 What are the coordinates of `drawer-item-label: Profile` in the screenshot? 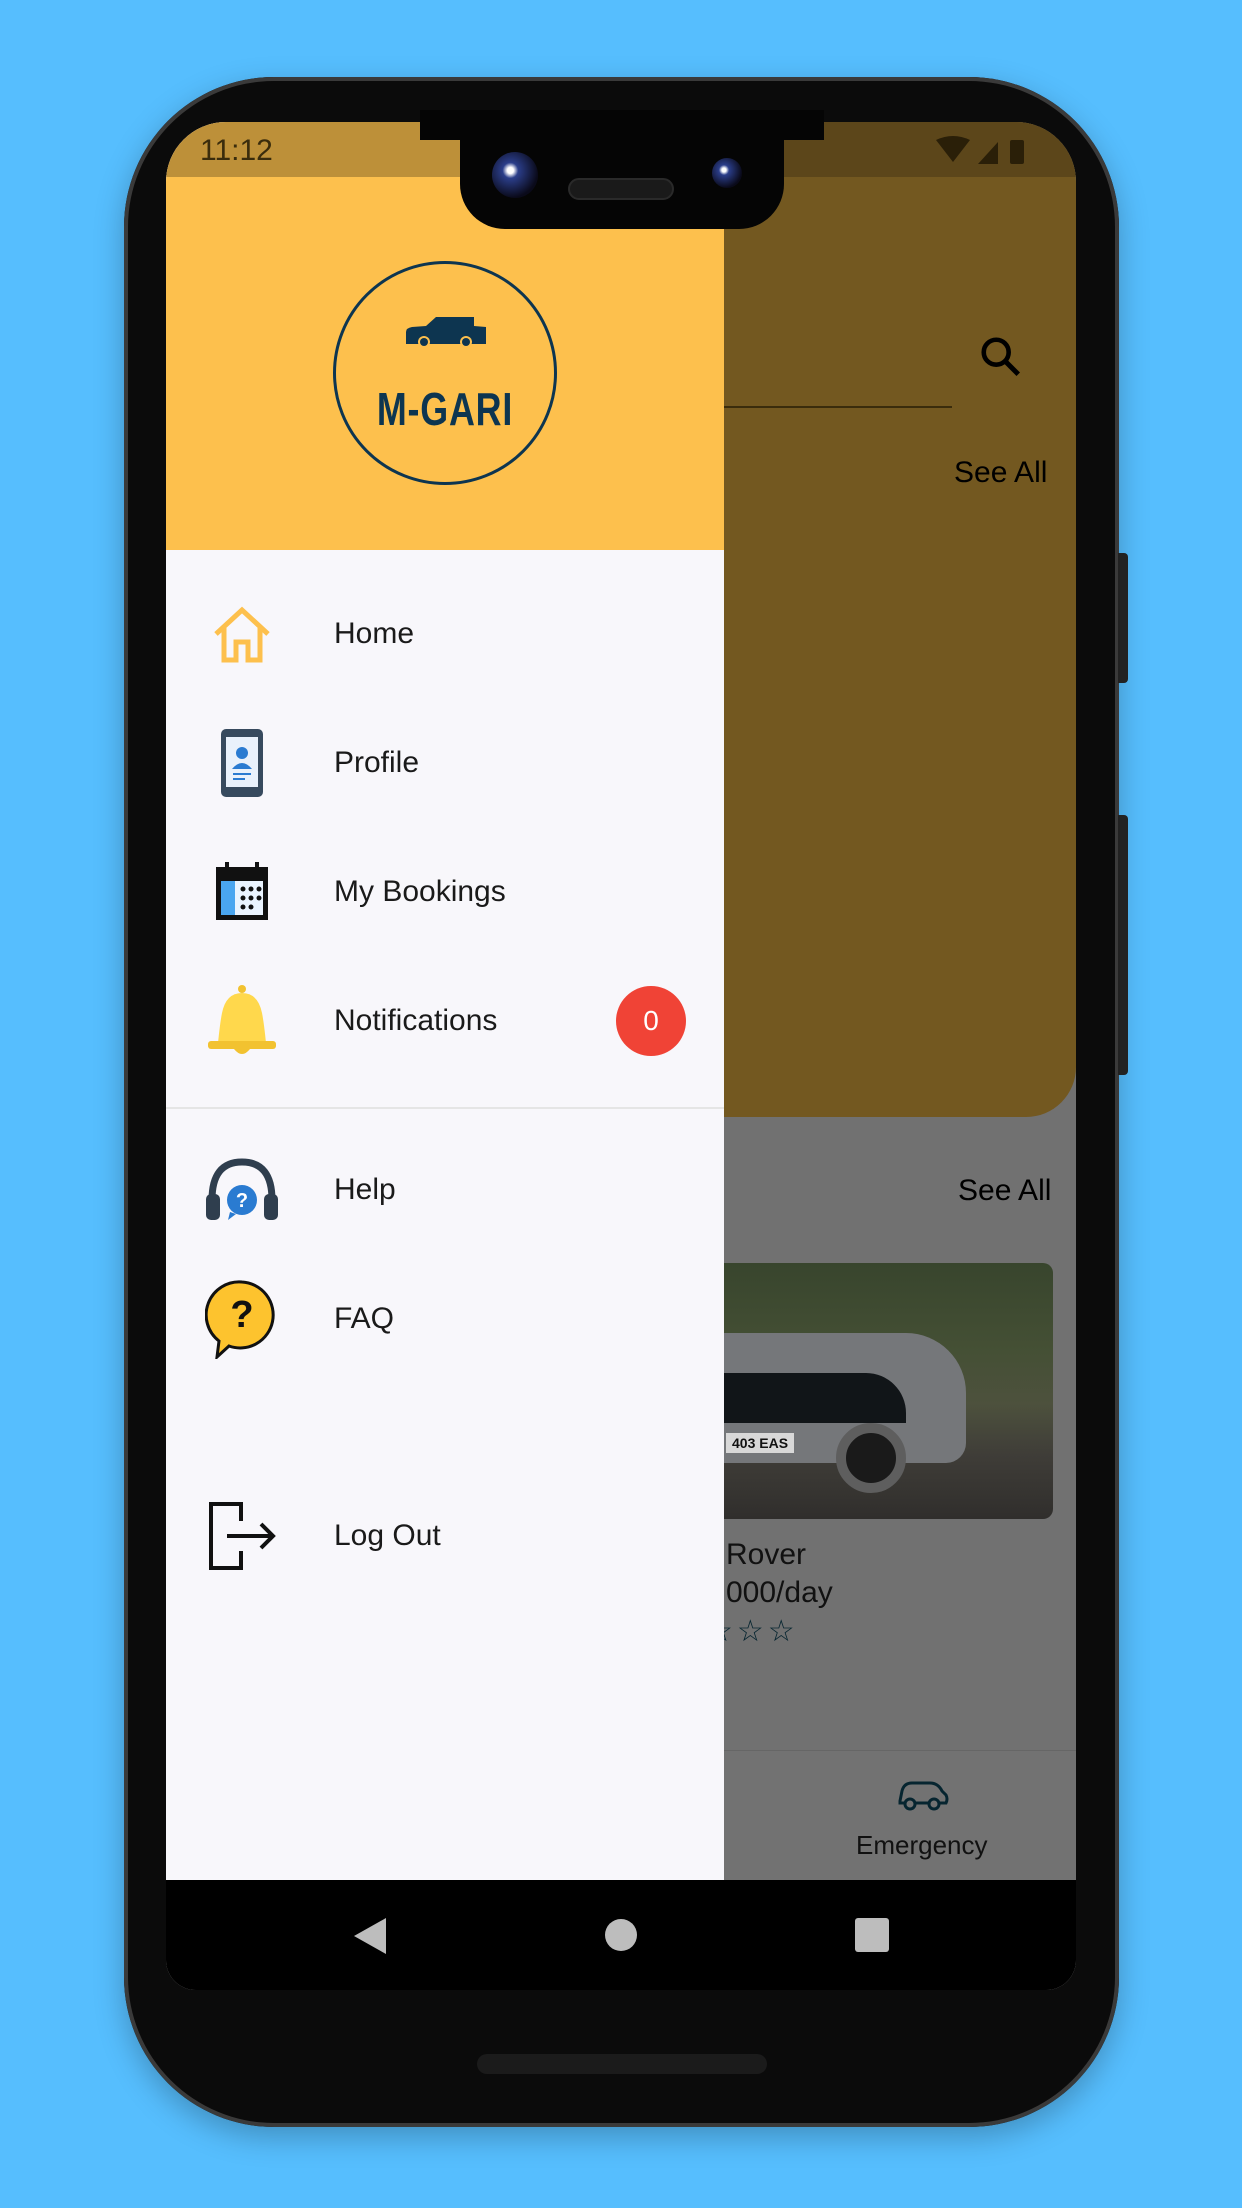 It's located at (377, 762).